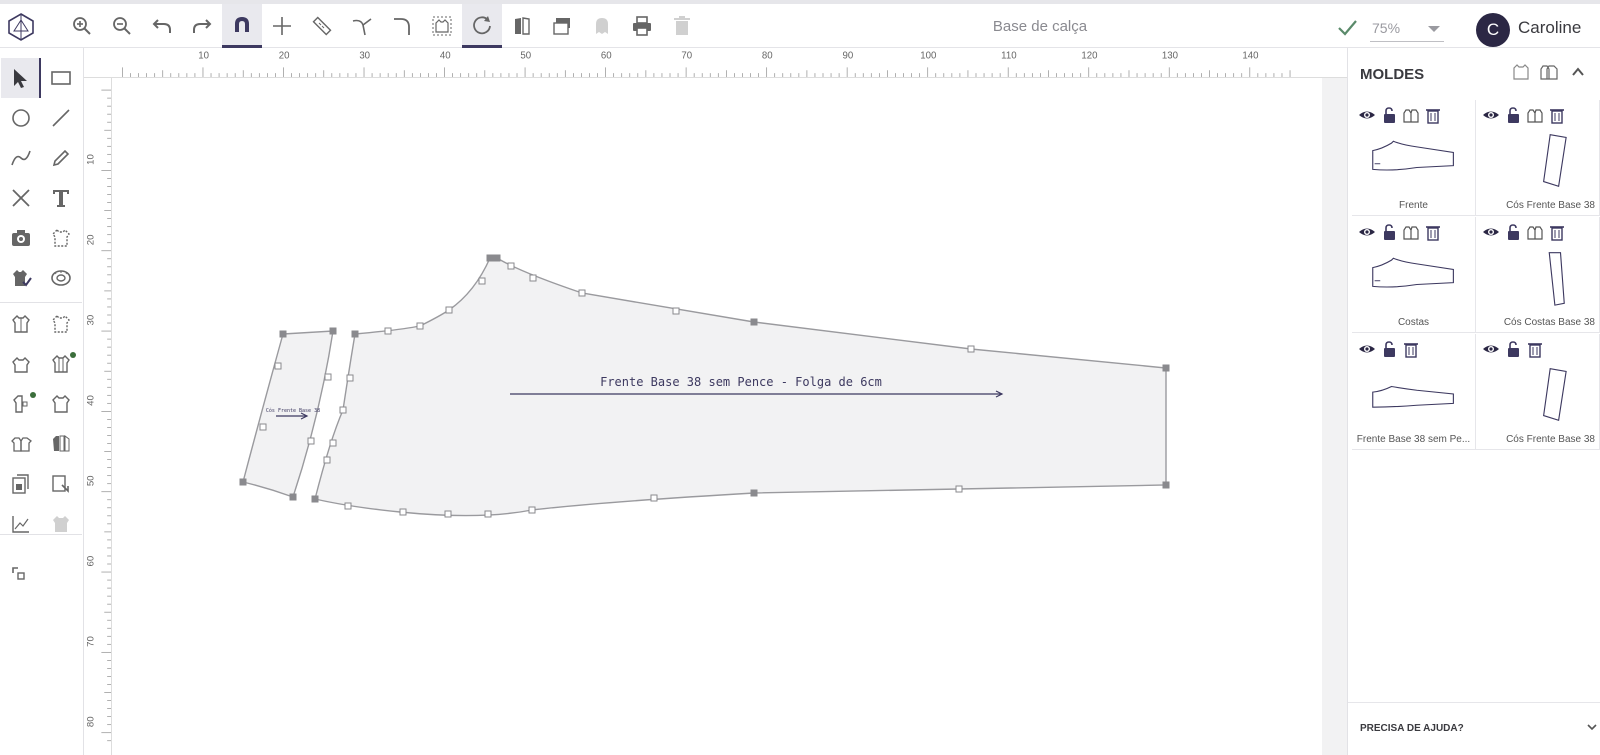 This screenshot has width=1600, height=755. I want to click on tool-doc-link, so click(61, 484).